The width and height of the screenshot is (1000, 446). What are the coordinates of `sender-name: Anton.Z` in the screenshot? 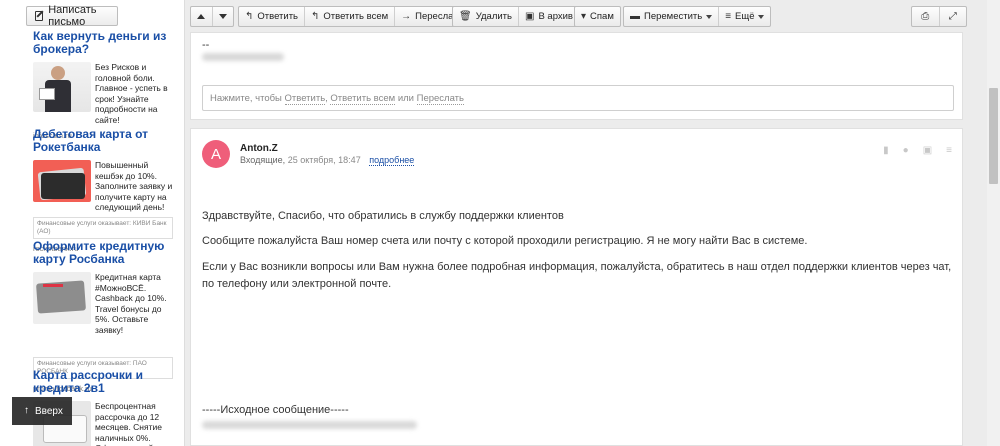 It's located at (259, 148).